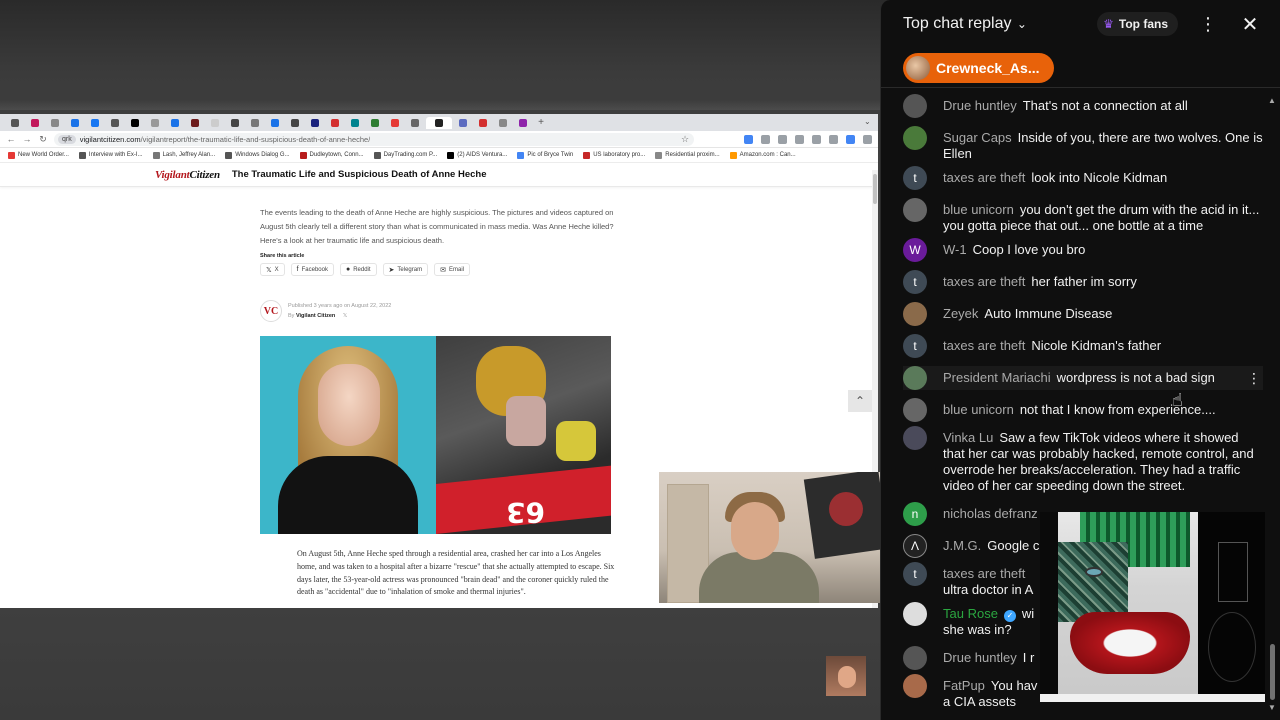 Image resolution: width=1280 pixels, height=720 pixels. What do you see at coordinates (850, 139) in the screenshot?
I see `profile-icon` at bounding box center [850, 139].